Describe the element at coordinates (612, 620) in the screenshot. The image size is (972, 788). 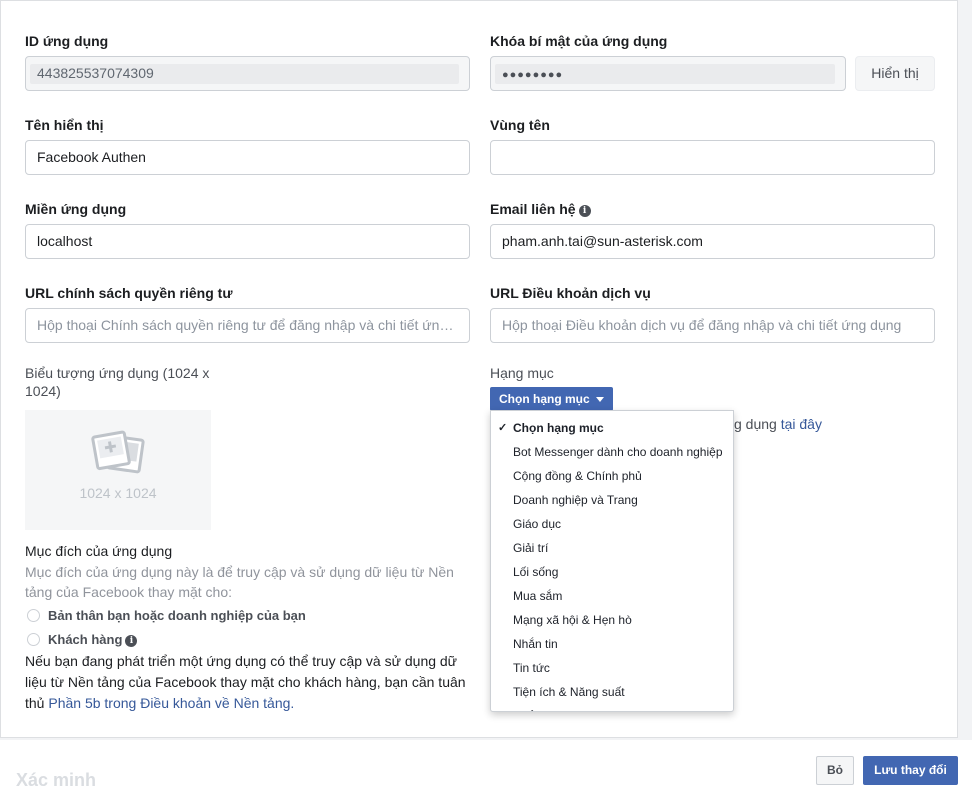
I see `category-option: Mạng xã hội & Hẹn hò` at that location.